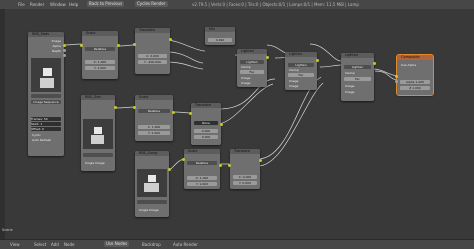 This screenshot has height=249, width=474. Describe the element at coordinates (415, 88) in the screenshot. I see `z-field: Z 1.000` at that location.